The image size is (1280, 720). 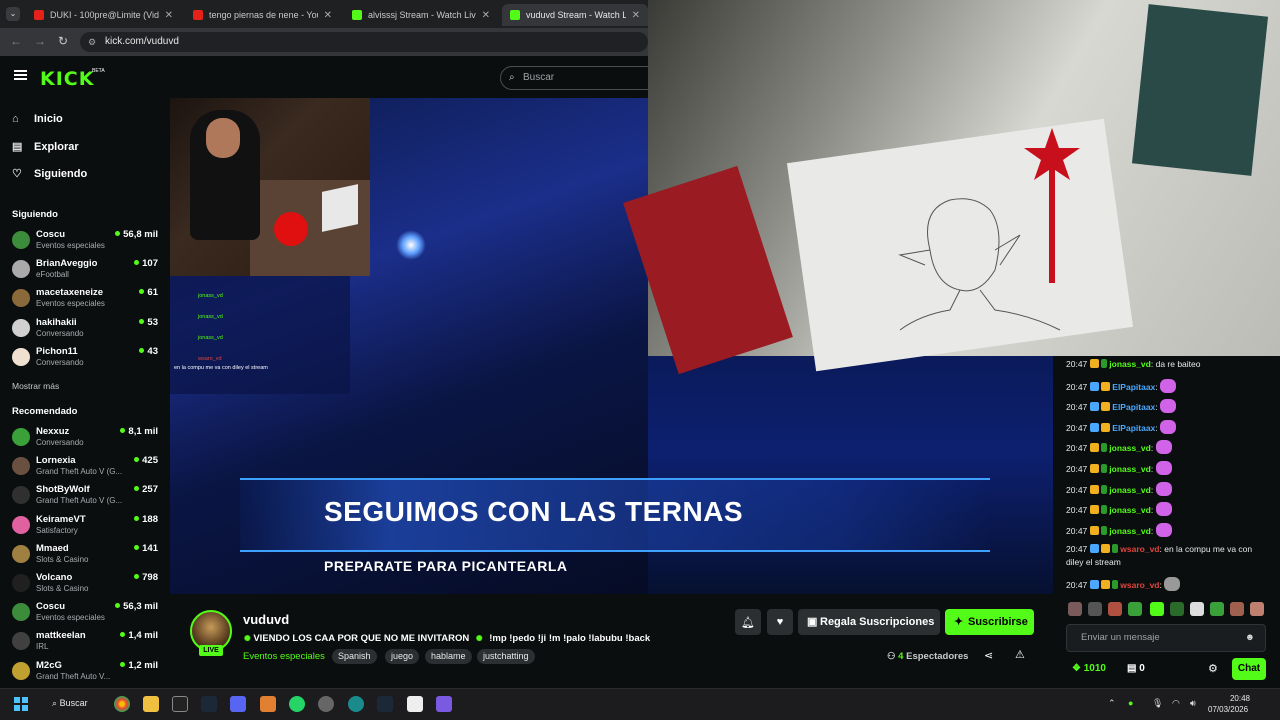 What do you see at coordinates (1176, 703) in the screenshot?
I see `wifi-icon: ◠` at bounding box center [1176, 703].